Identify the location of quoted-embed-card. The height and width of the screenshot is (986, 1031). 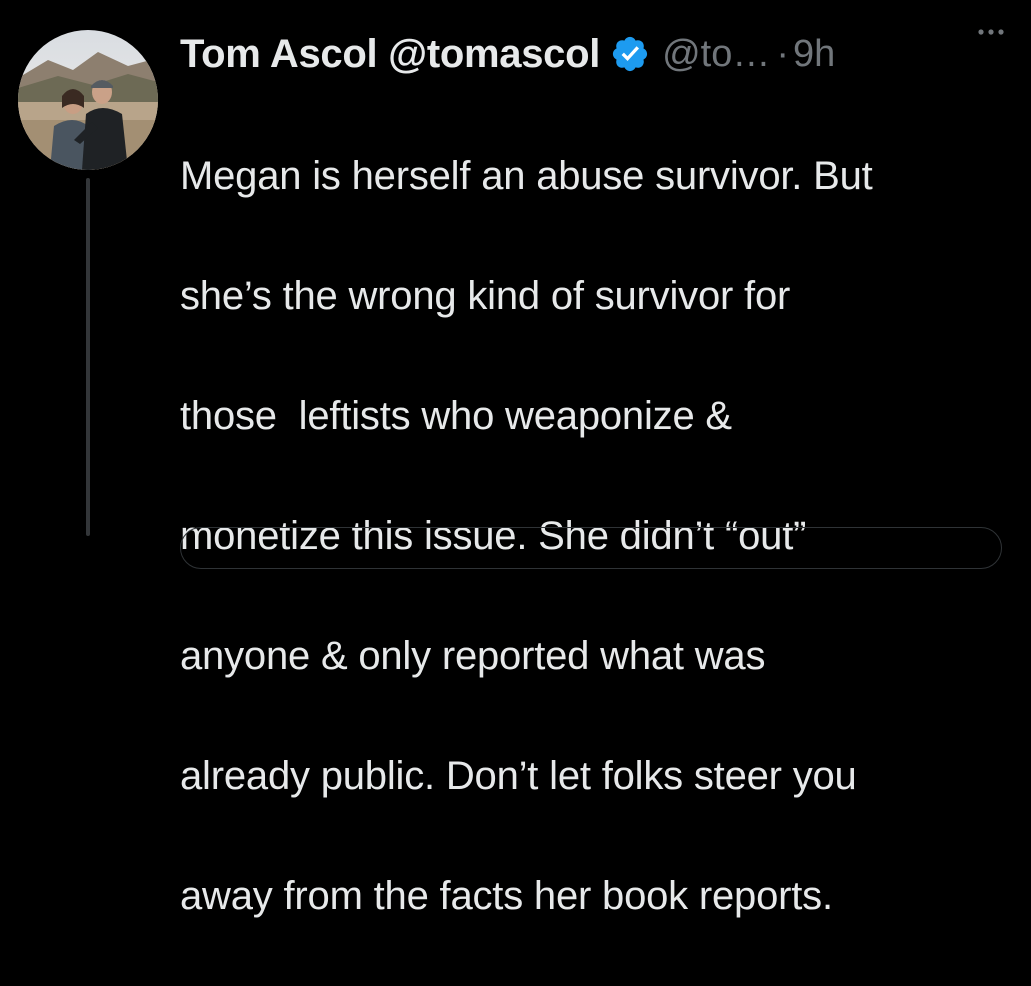
(591, 548).